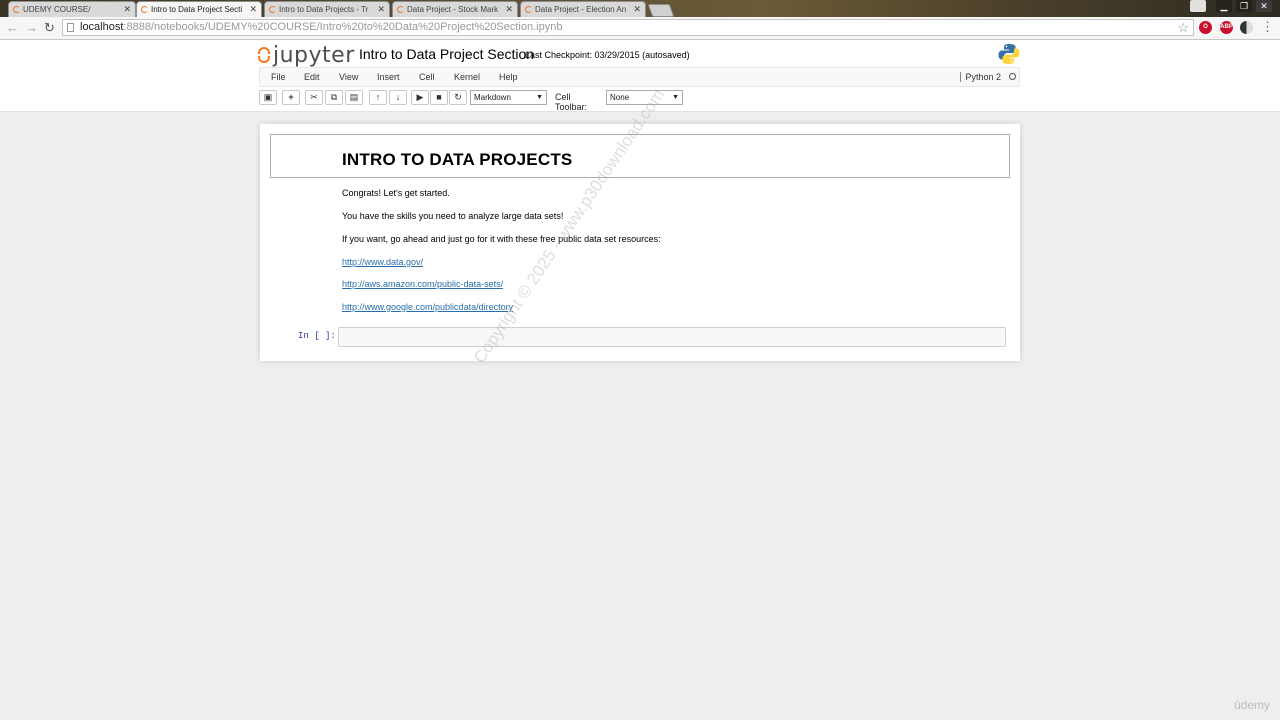  I want to click on browser-tab-intro-projects: Intro to Data Projects - Tr ✕, so click(327, 9).